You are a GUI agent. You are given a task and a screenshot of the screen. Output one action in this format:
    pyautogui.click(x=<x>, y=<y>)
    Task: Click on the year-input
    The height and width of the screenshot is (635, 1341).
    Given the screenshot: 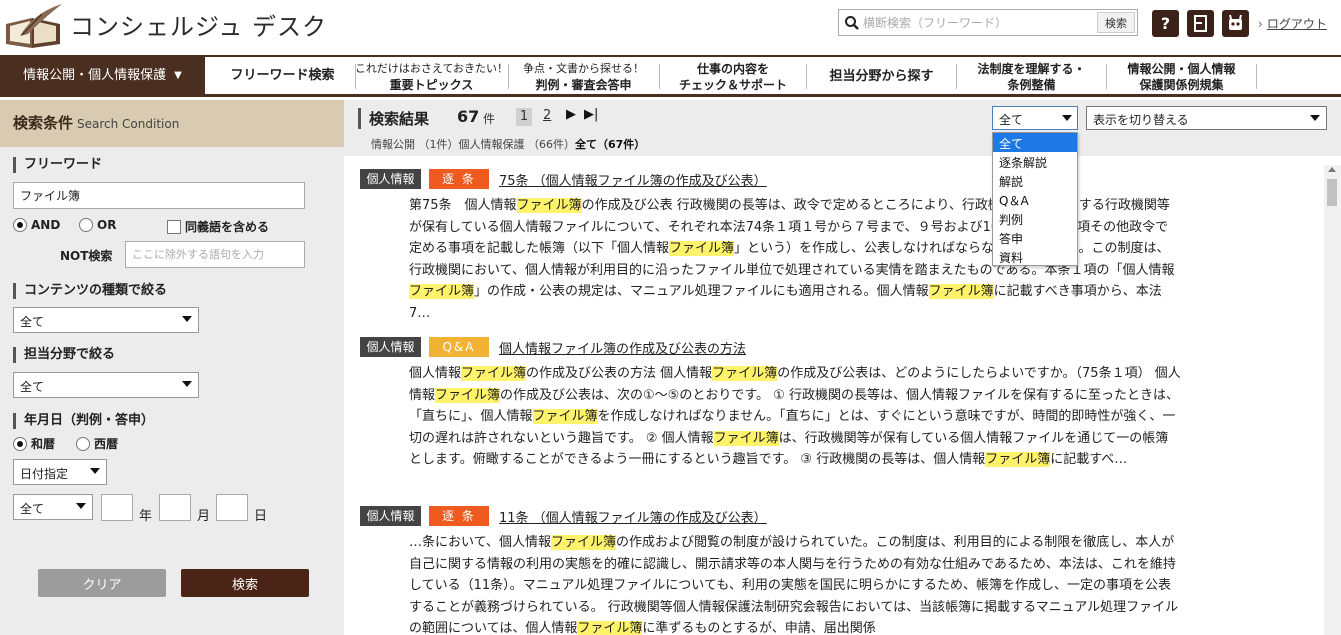 What is the action you would take?
    pyautogui.click(x=117, y=507)
    